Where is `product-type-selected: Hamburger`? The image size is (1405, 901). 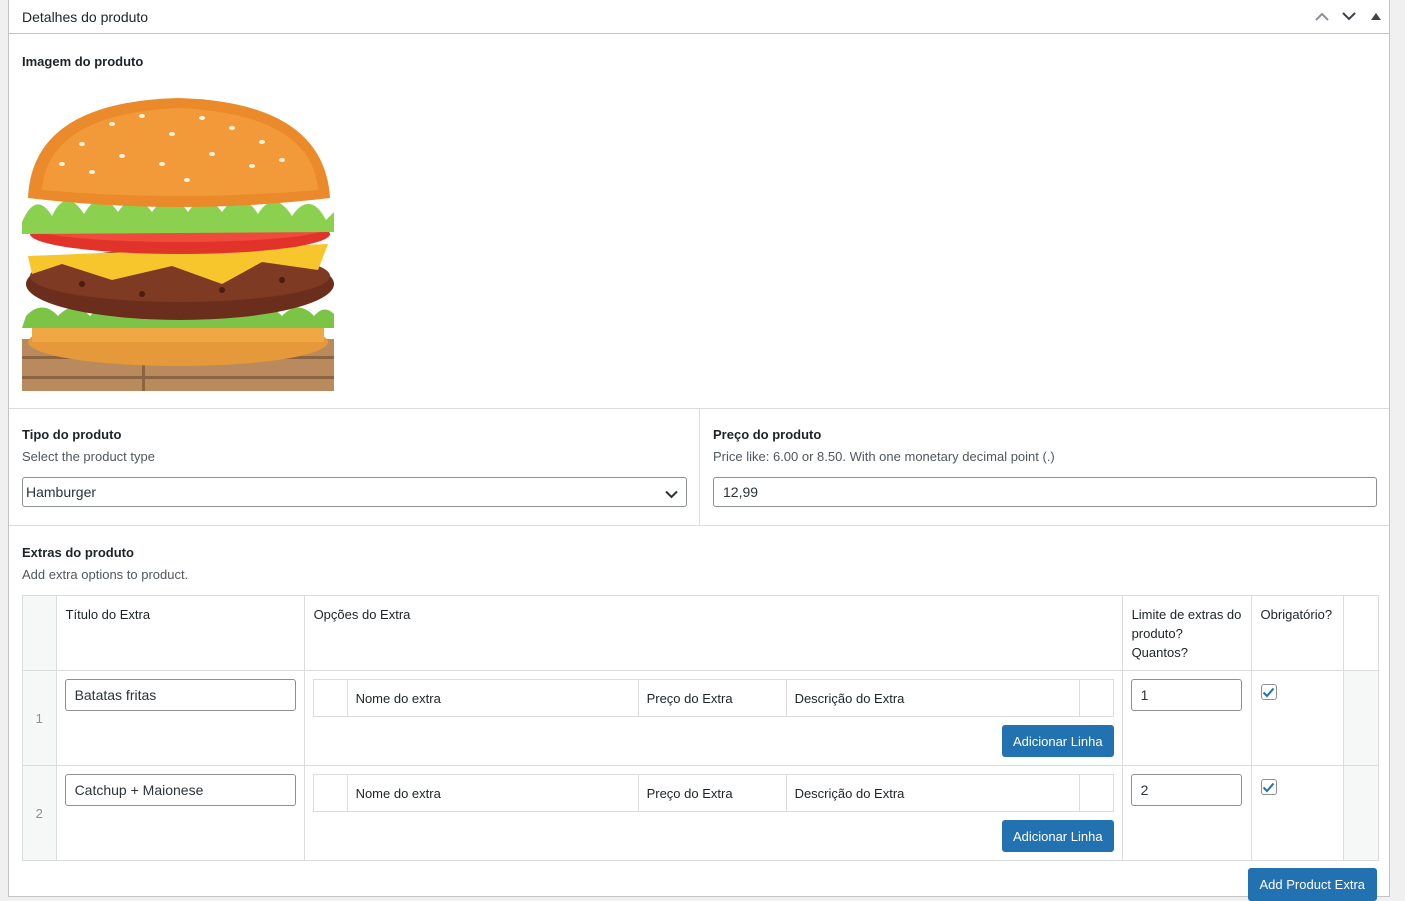 product-type-selected: Hamburger is located at coordinates (61, 492).